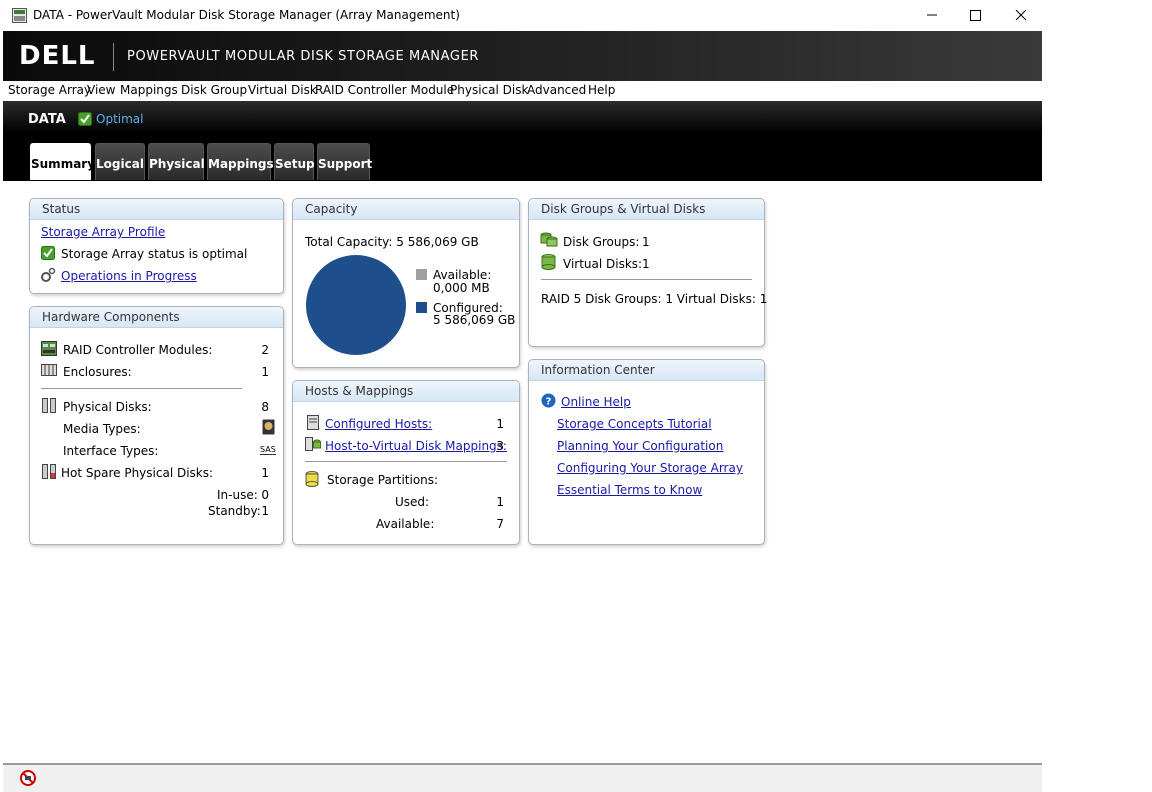 The height and width of the screenshot is (792, 1152). What do you see at coordinates (474, 320) in the screenshot?
I see `configured-value: 5 586,069 GB` at bounding box center [474, 320].